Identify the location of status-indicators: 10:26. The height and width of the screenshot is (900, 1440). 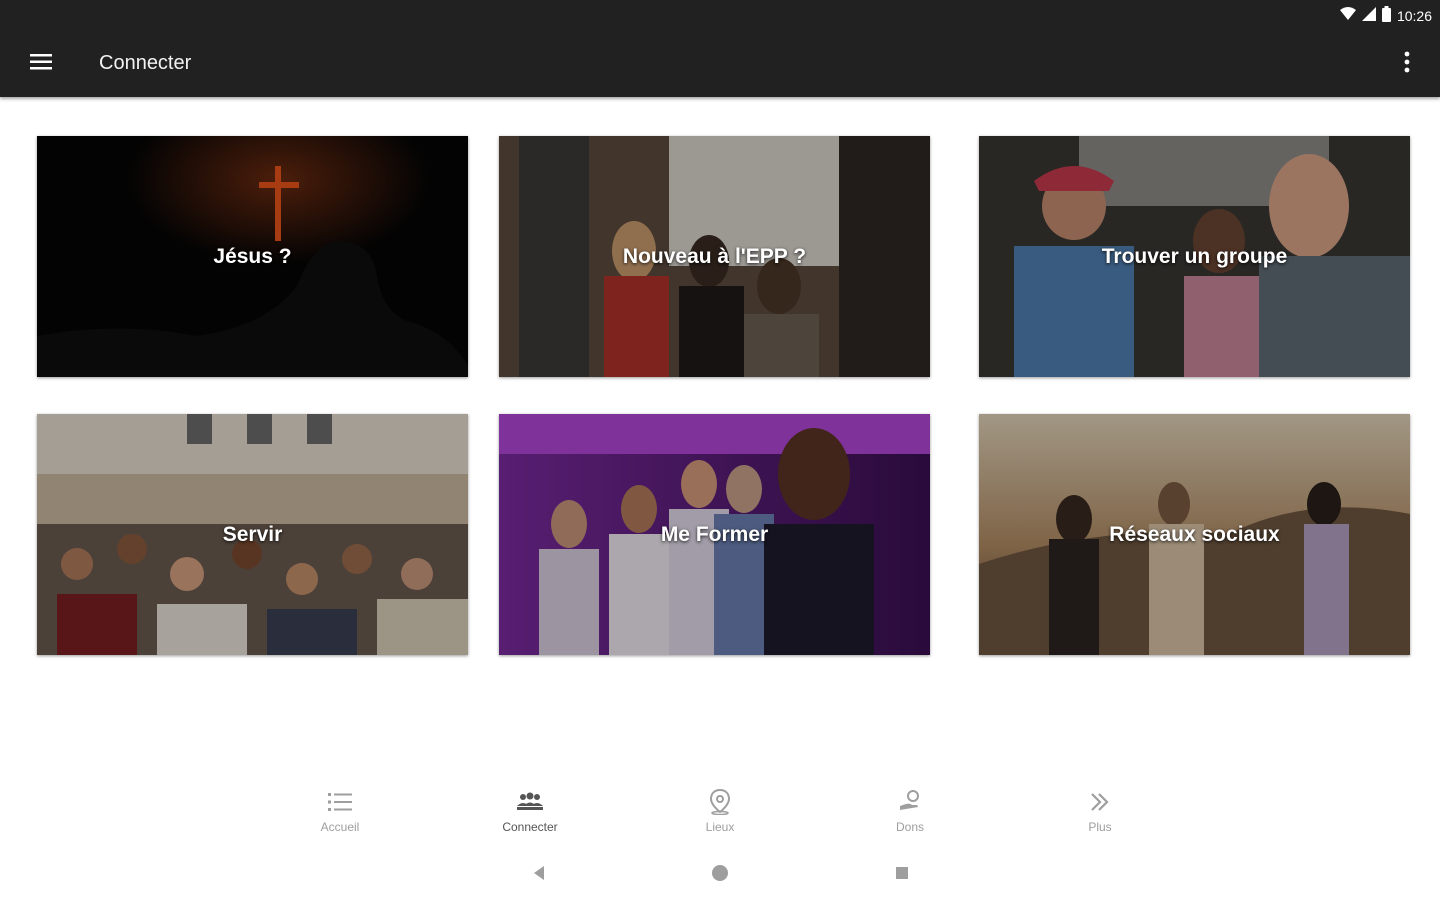
(1385, 15).